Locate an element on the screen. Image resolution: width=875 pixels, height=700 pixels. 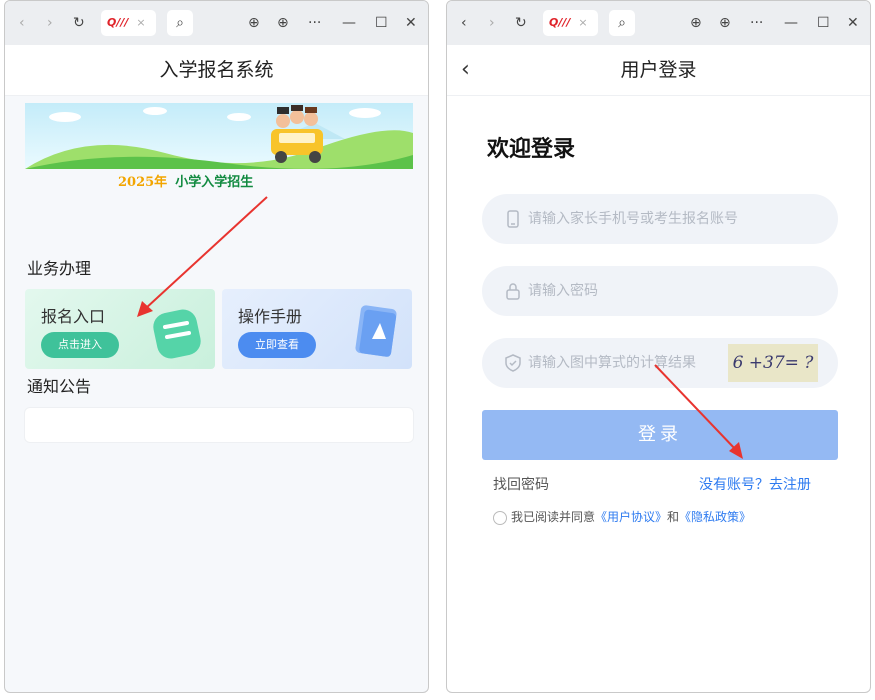
annotation-arrow-right is located at coordinates (698, 411).